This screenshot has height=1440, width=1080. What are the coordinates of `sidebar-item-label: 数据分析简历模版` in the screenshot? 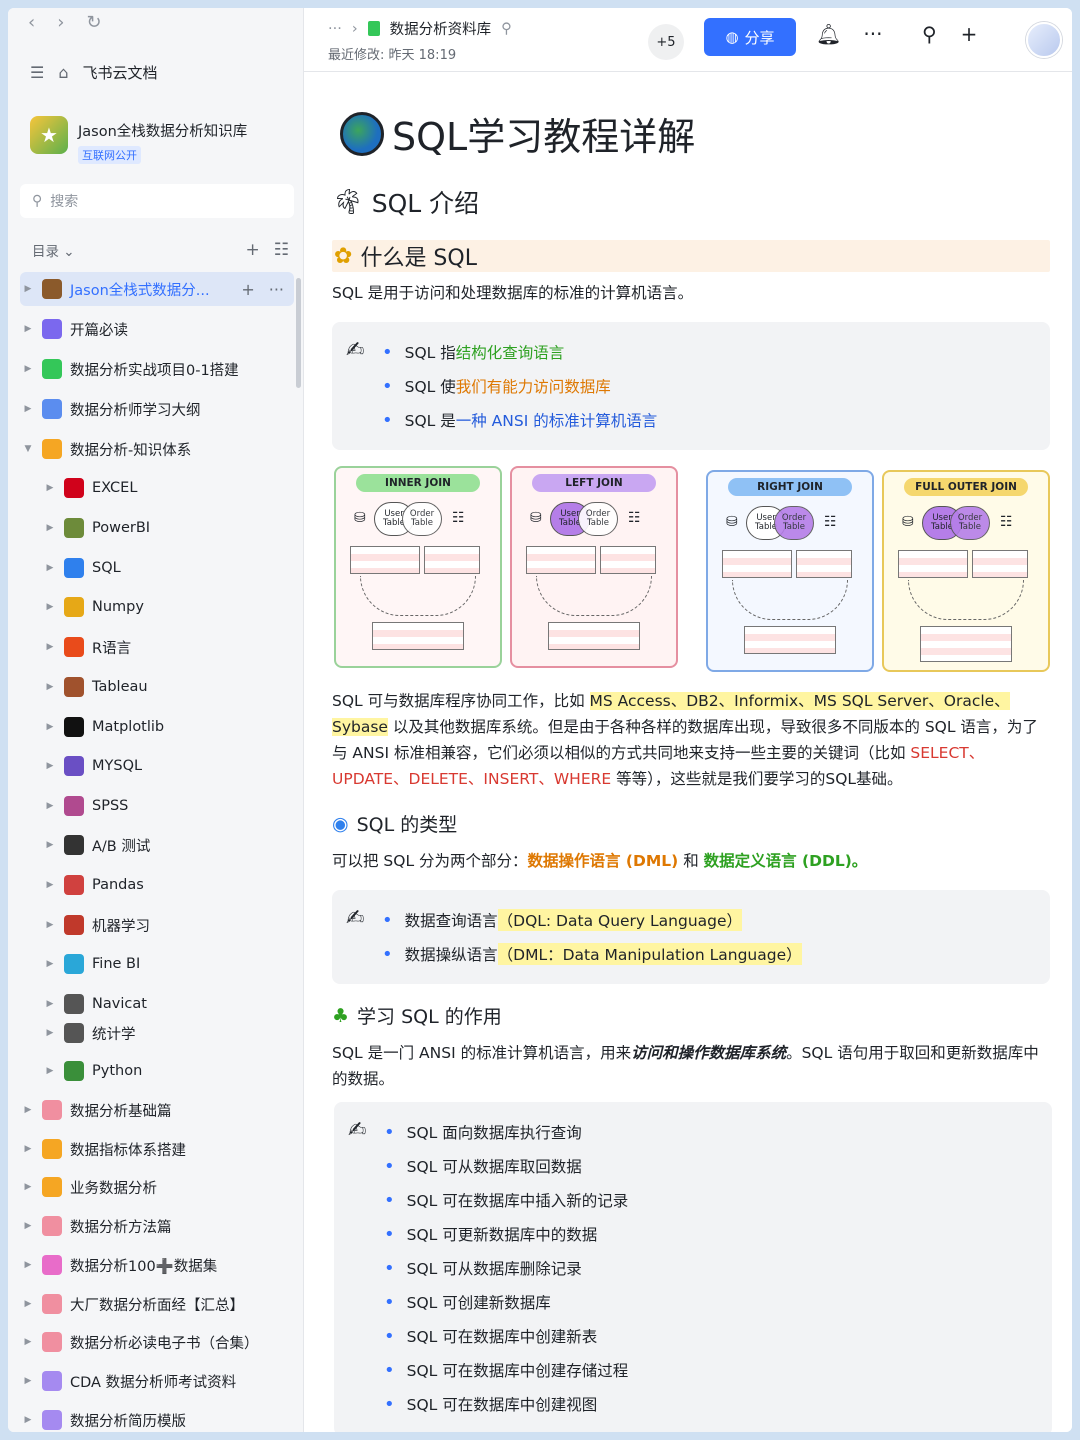 It's located at (128, 1421).